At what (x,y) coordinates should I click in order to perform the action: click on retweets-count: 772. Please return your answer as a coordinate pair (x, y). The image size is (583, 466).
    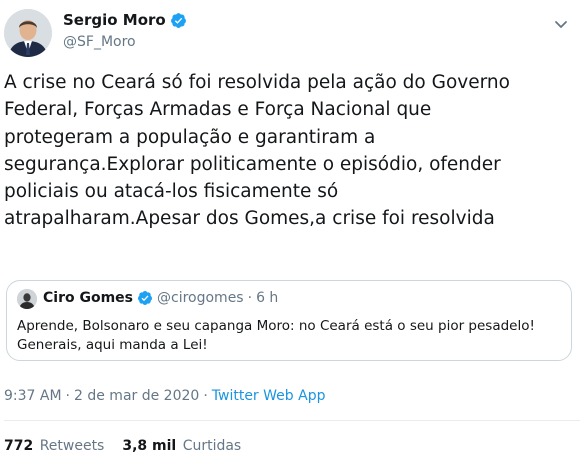
    Looking at the image, I should click on (19, 446).